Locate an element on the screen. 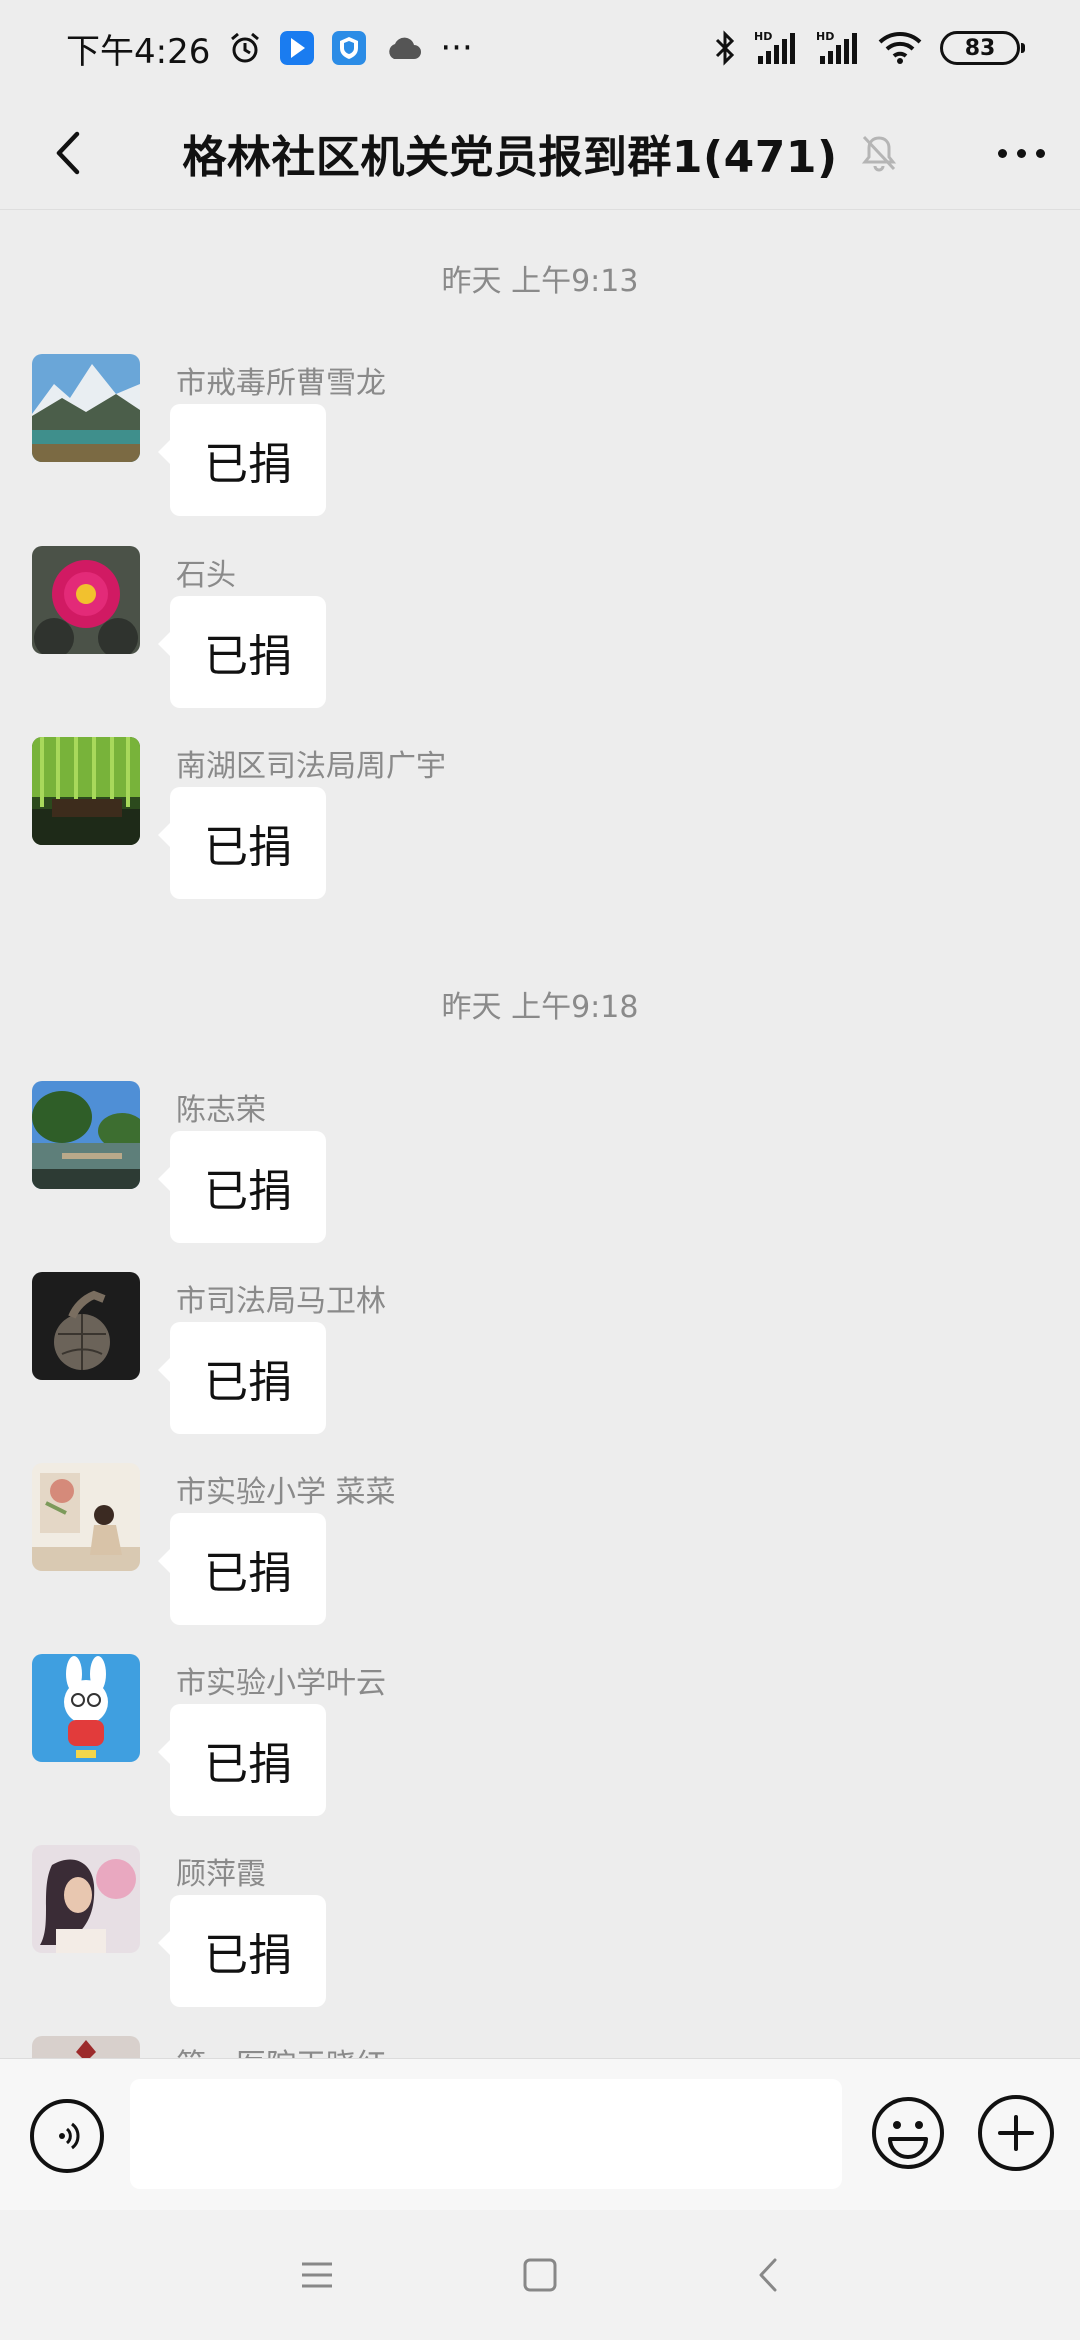 Image resolution: width=1080 pixels, height=2340 pixels. sender-name: 市实验小学叶云 is located at coordinates (281, 1683).